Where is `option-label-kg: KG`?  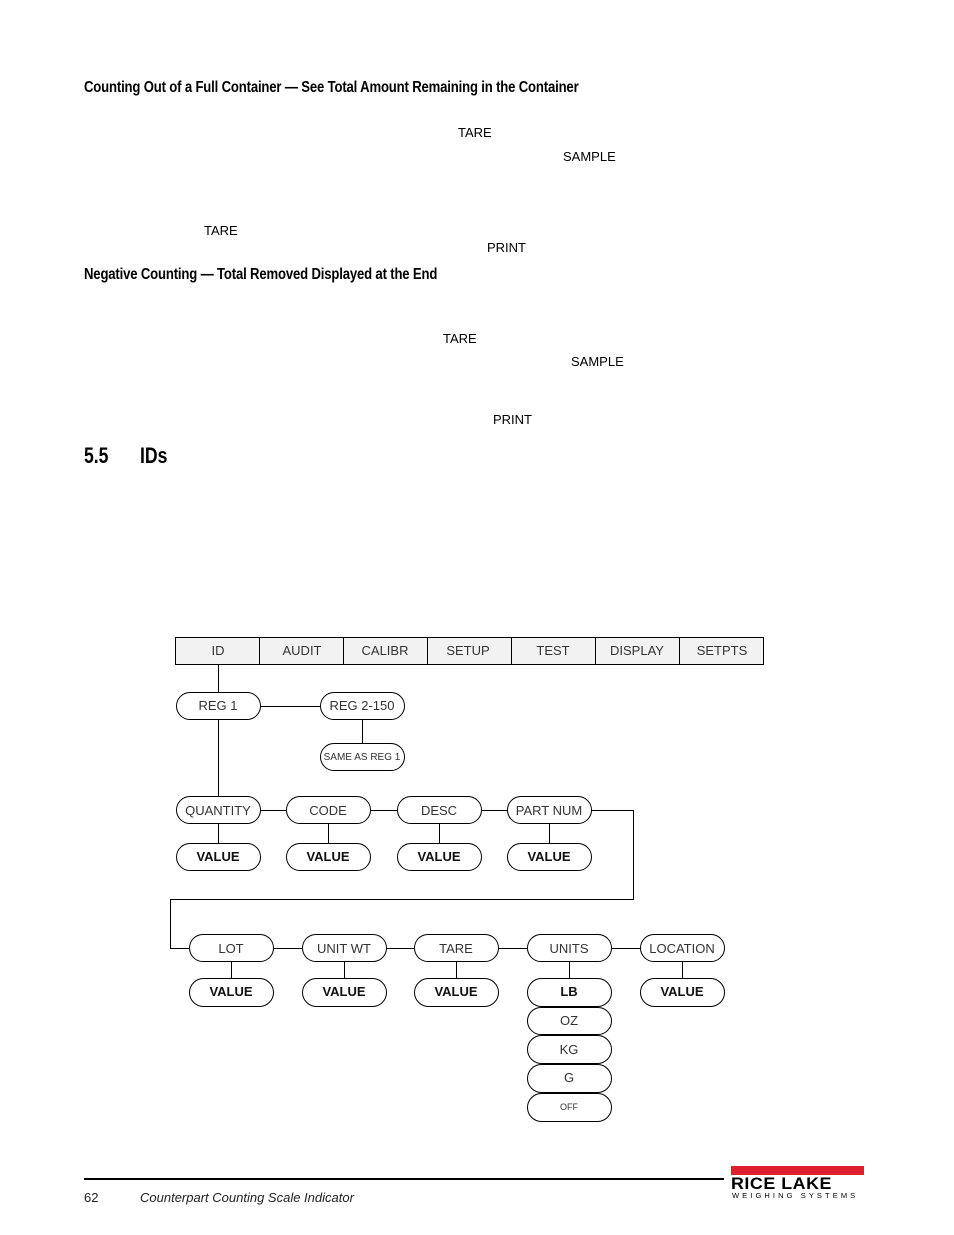
option-label-kg: KG is located at coordinates (569, 1049).